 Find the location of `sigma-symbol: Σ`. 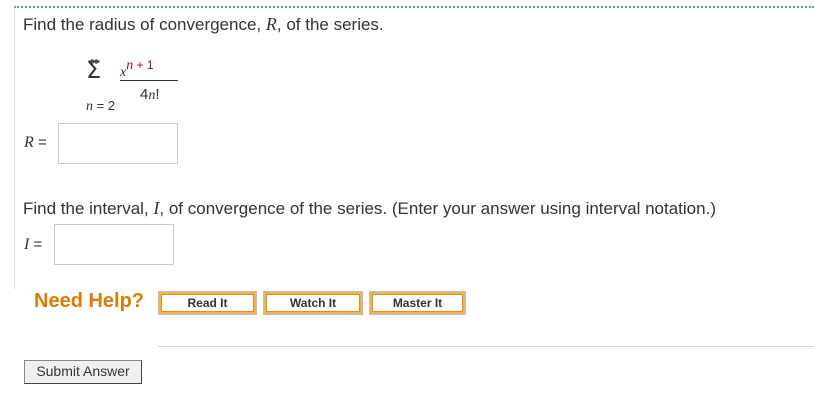

sigma-symbol: Σ is located at coordinates (94, 70).